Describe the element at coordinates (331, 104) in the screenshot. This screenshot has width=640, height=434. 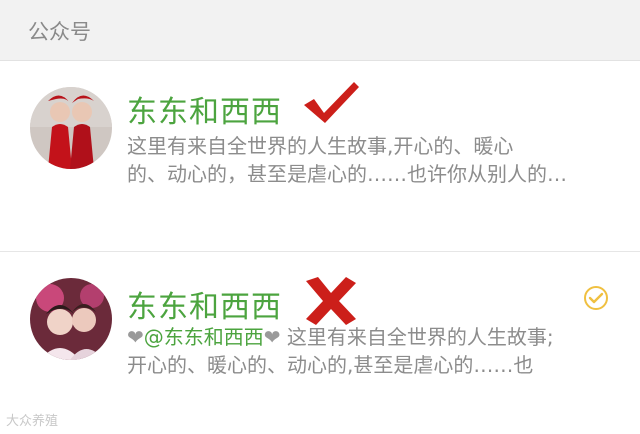
I see `checkmark-icon` at that location.